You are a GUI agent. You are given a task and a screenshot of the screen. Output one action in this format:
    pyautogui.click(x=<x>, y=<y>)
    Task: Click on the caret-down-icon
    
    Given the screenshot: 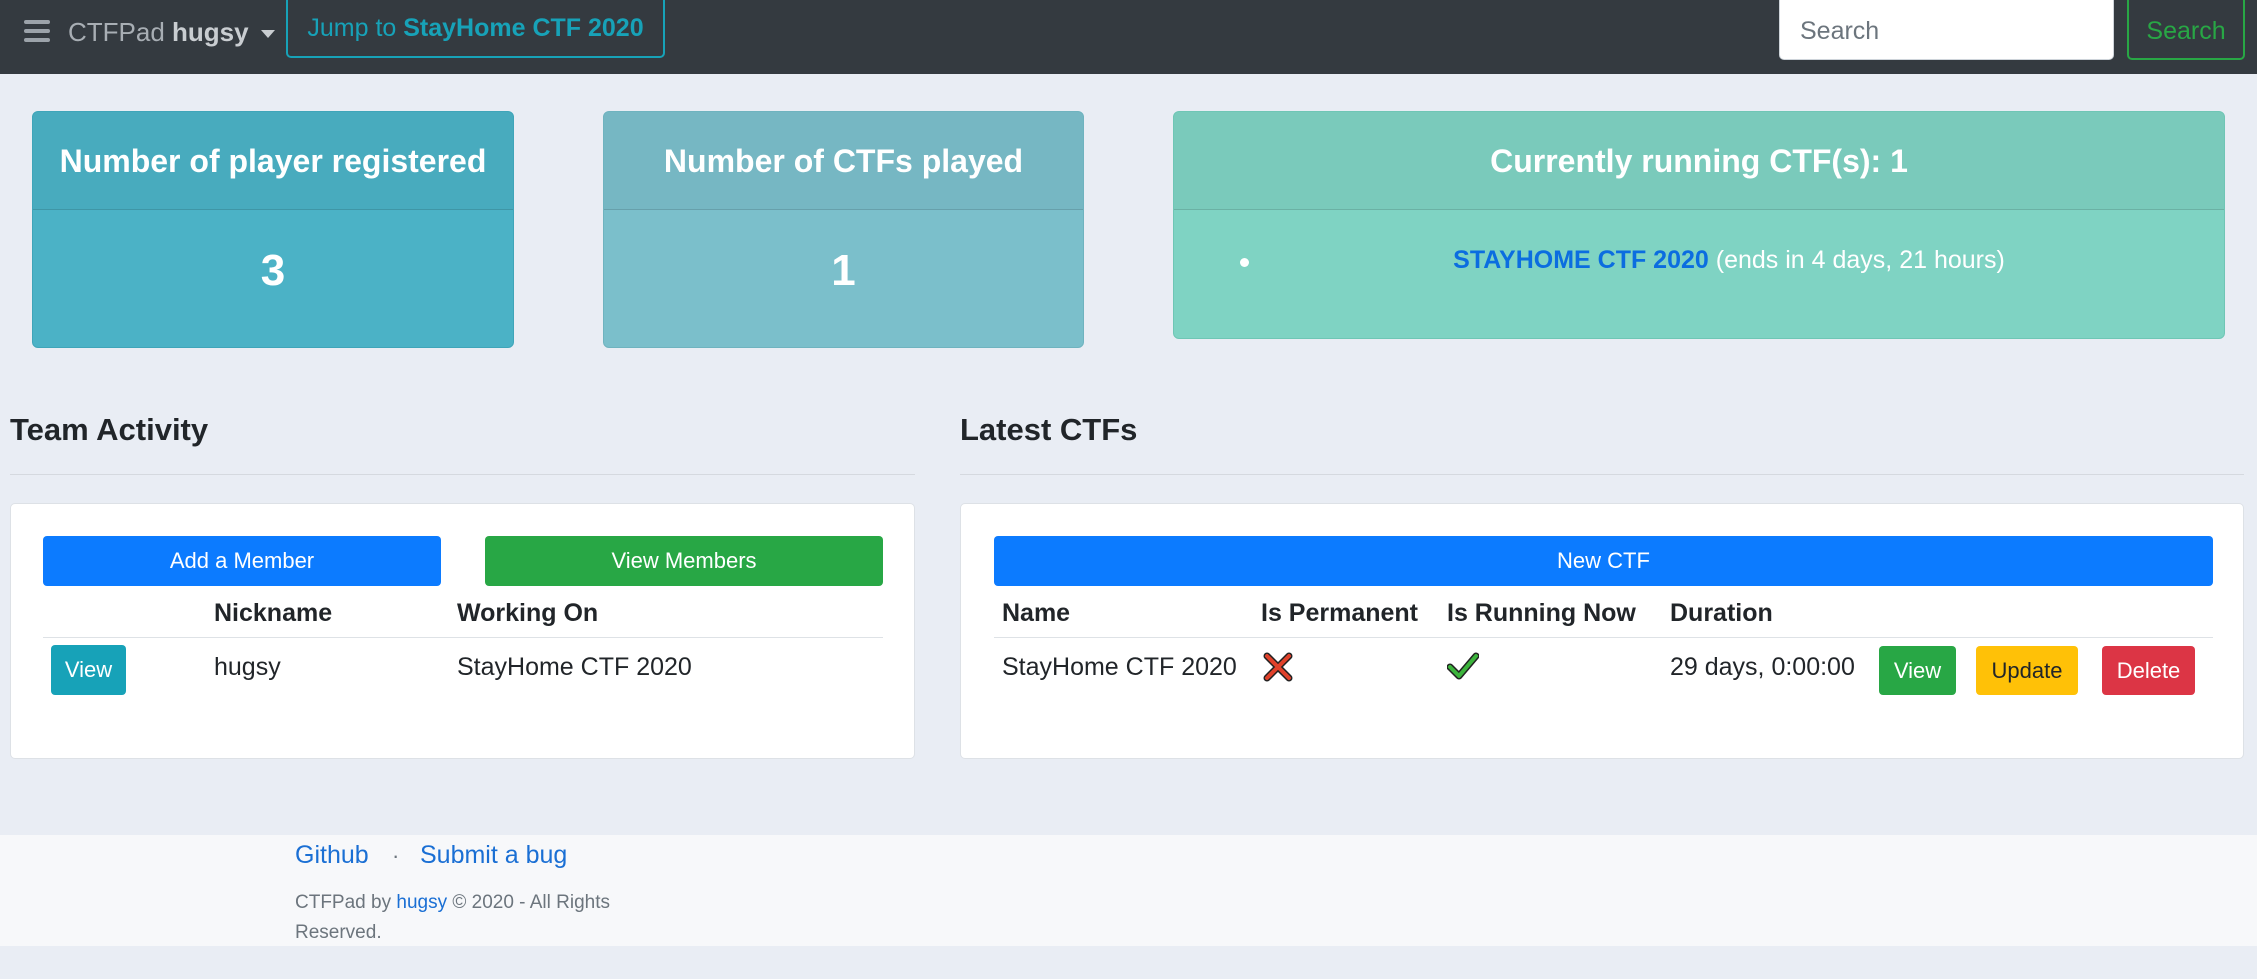 What is the action you would take?
    pyautogui.click(x=267, y=34)
    